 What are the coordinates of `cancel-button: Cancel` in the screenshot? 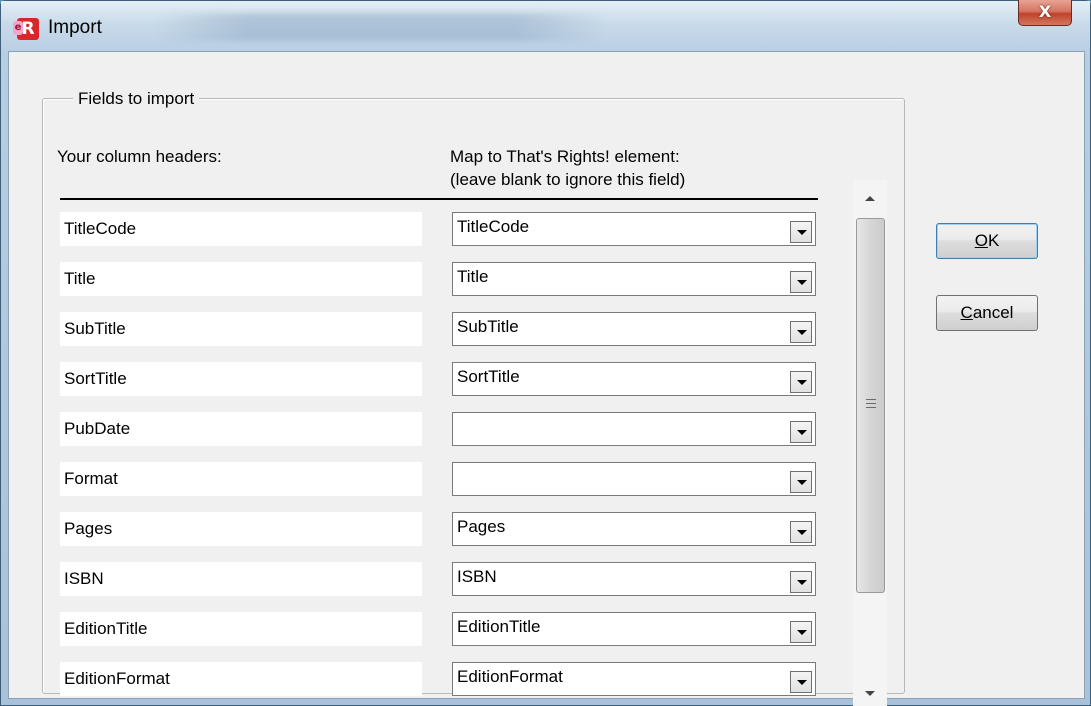 It's located at (987, 313).